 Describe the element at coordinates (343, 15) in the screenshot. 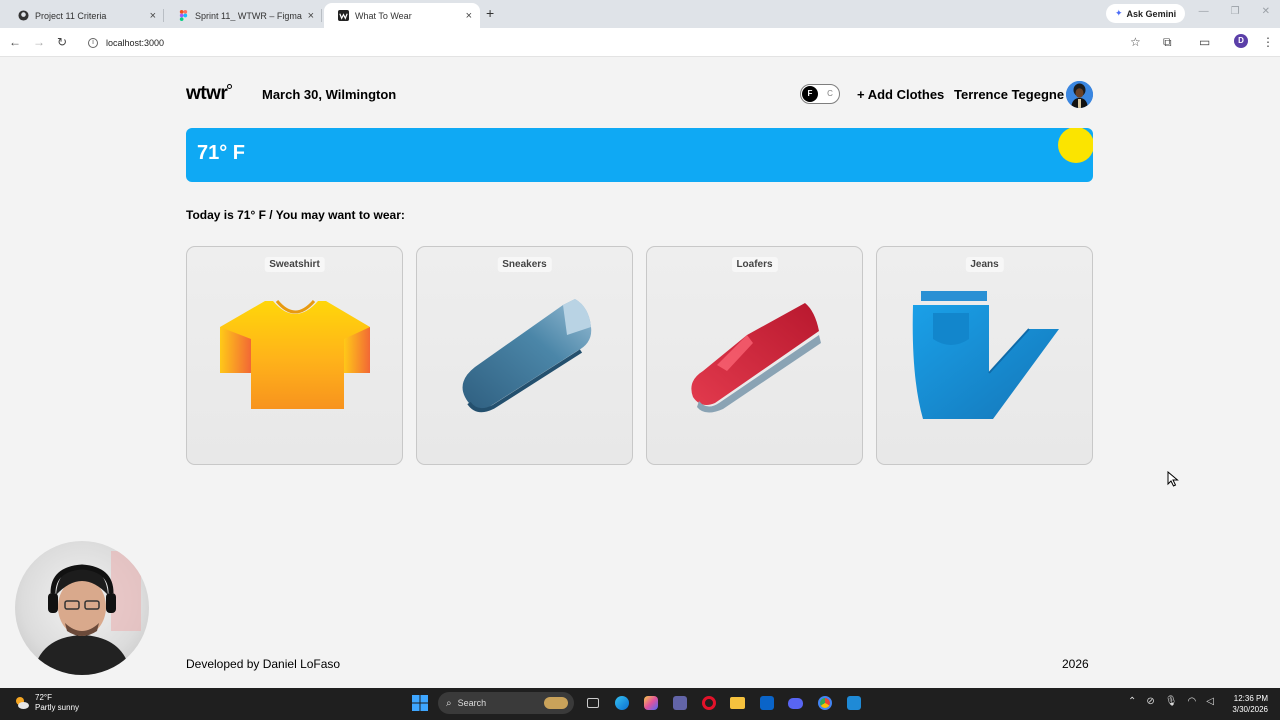

I see `wtwr-icon` at that location.